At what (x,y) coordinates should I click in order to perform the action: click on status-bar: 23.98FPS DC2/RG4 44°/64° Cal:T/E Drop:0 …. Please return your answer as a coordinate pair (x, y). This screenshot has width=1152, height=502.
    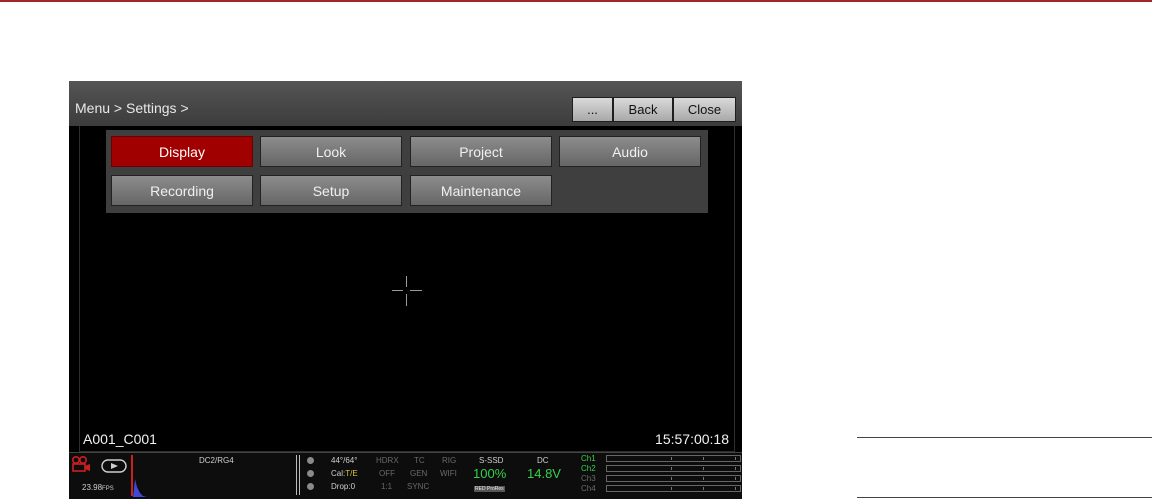
    Looking at the image, I should click on (405, 475).